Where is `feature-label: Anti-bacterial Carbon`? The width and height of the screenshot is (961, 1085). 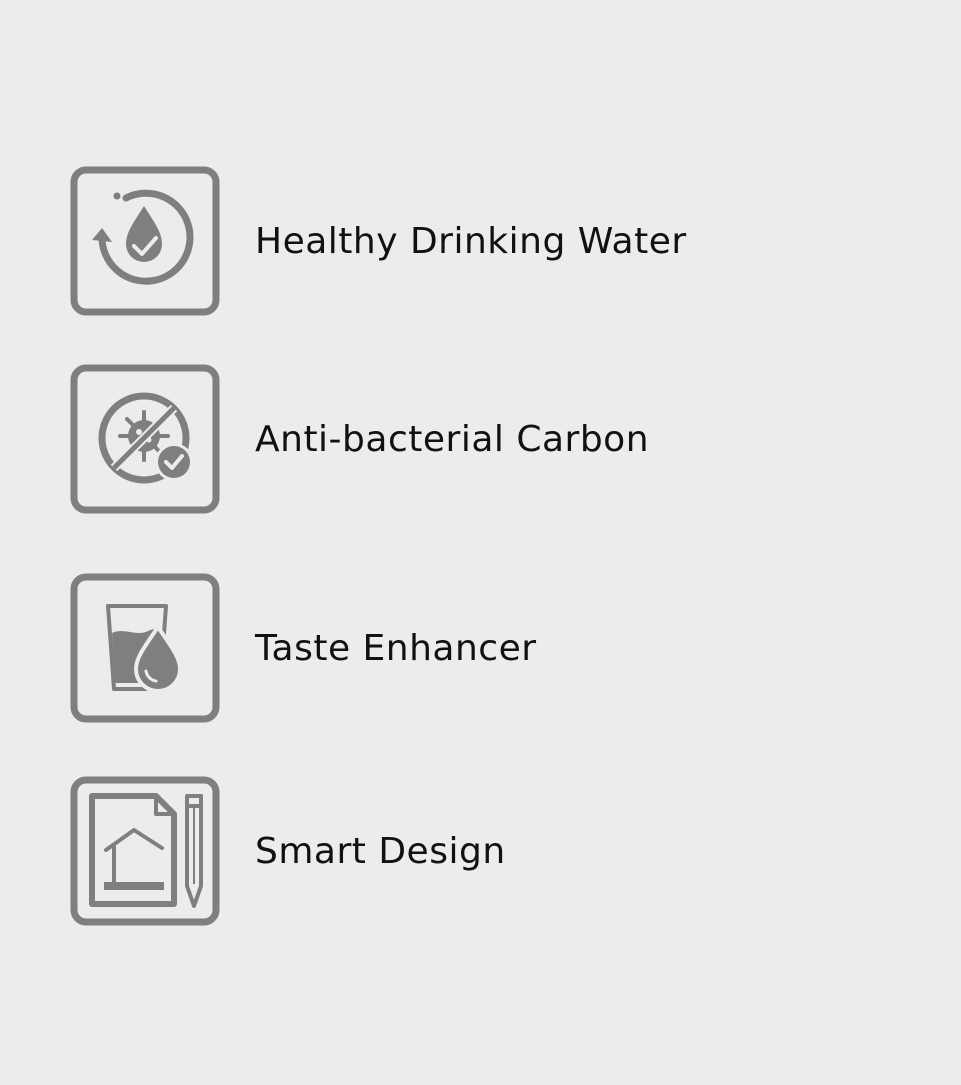
feature-label: Anti-bacterial Carbon is located at coordinates (452, 439).